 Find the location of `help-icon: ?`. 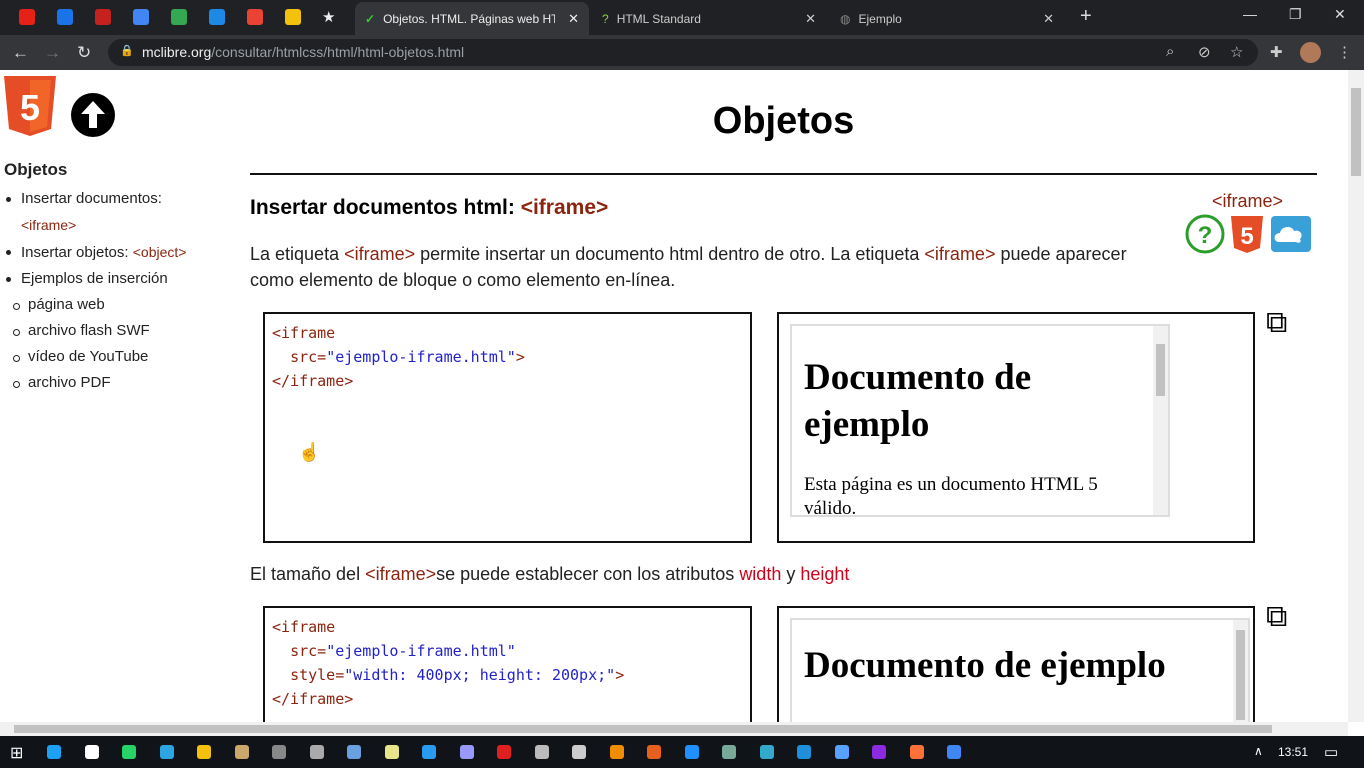

help-icon: ? is located at coordinates (1205, 234).